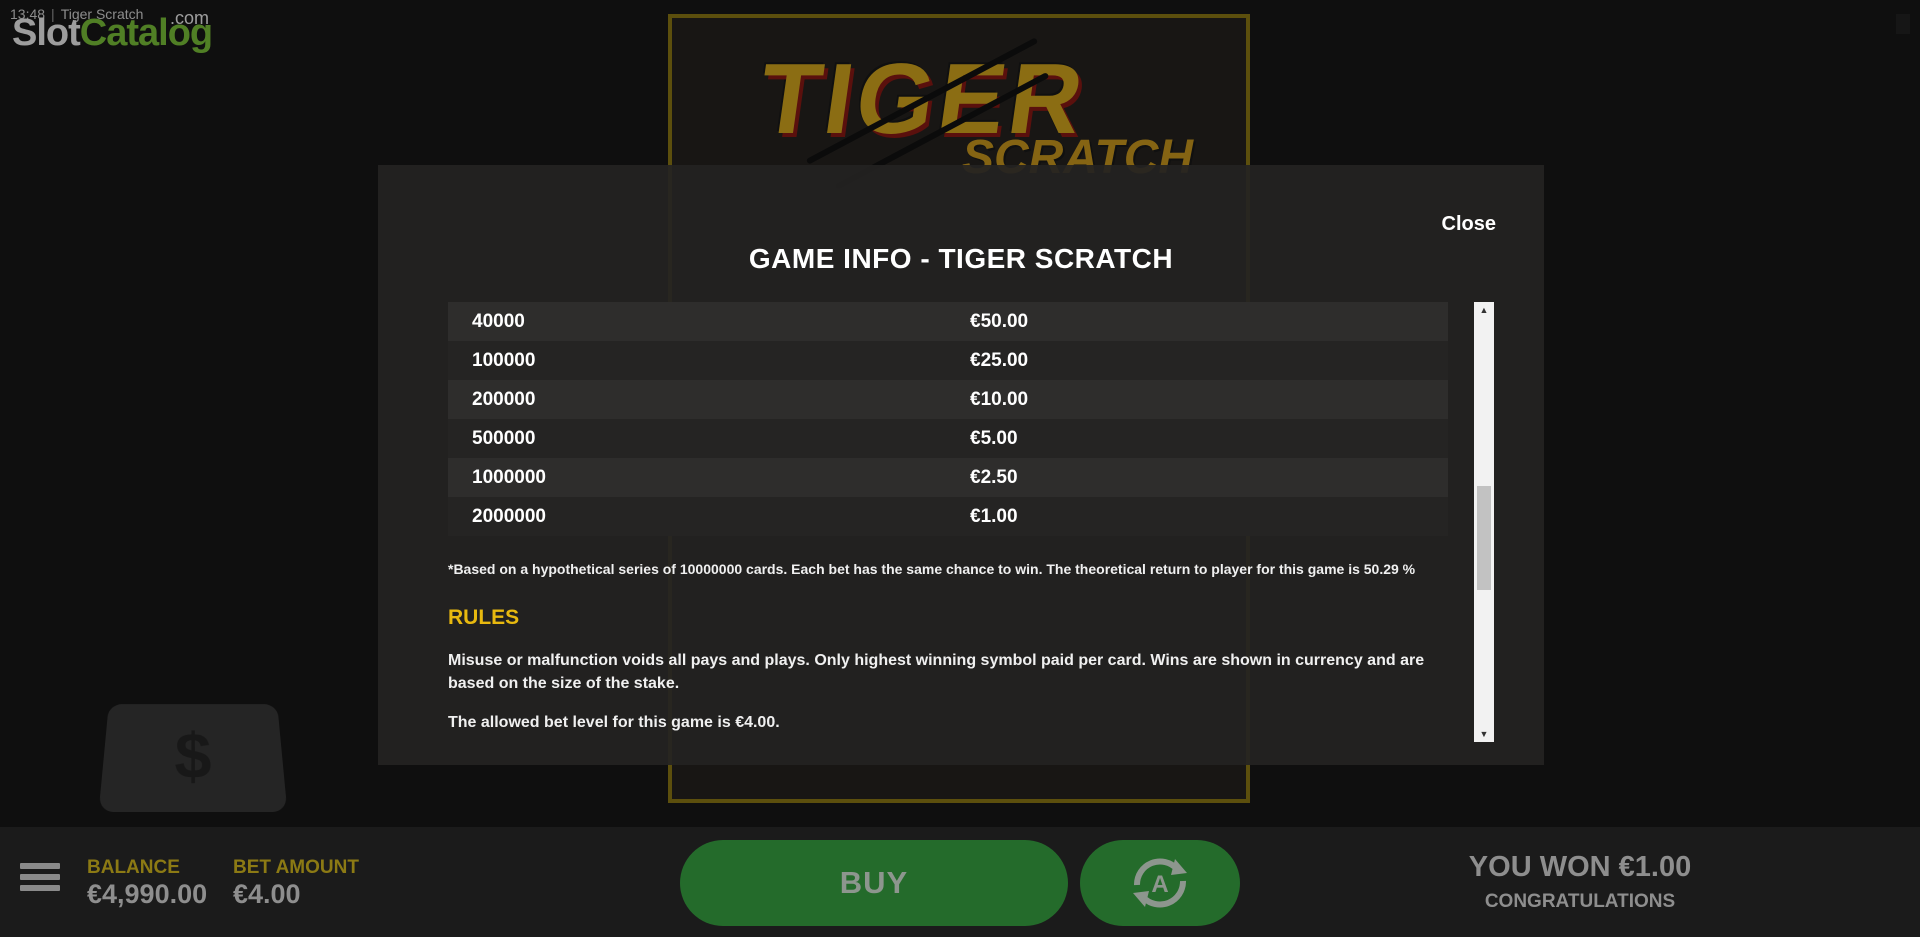 The height and width of the screenshot is (937, 1920). I want to click on table-row: 2000000 €1.00, so click(948, 516).